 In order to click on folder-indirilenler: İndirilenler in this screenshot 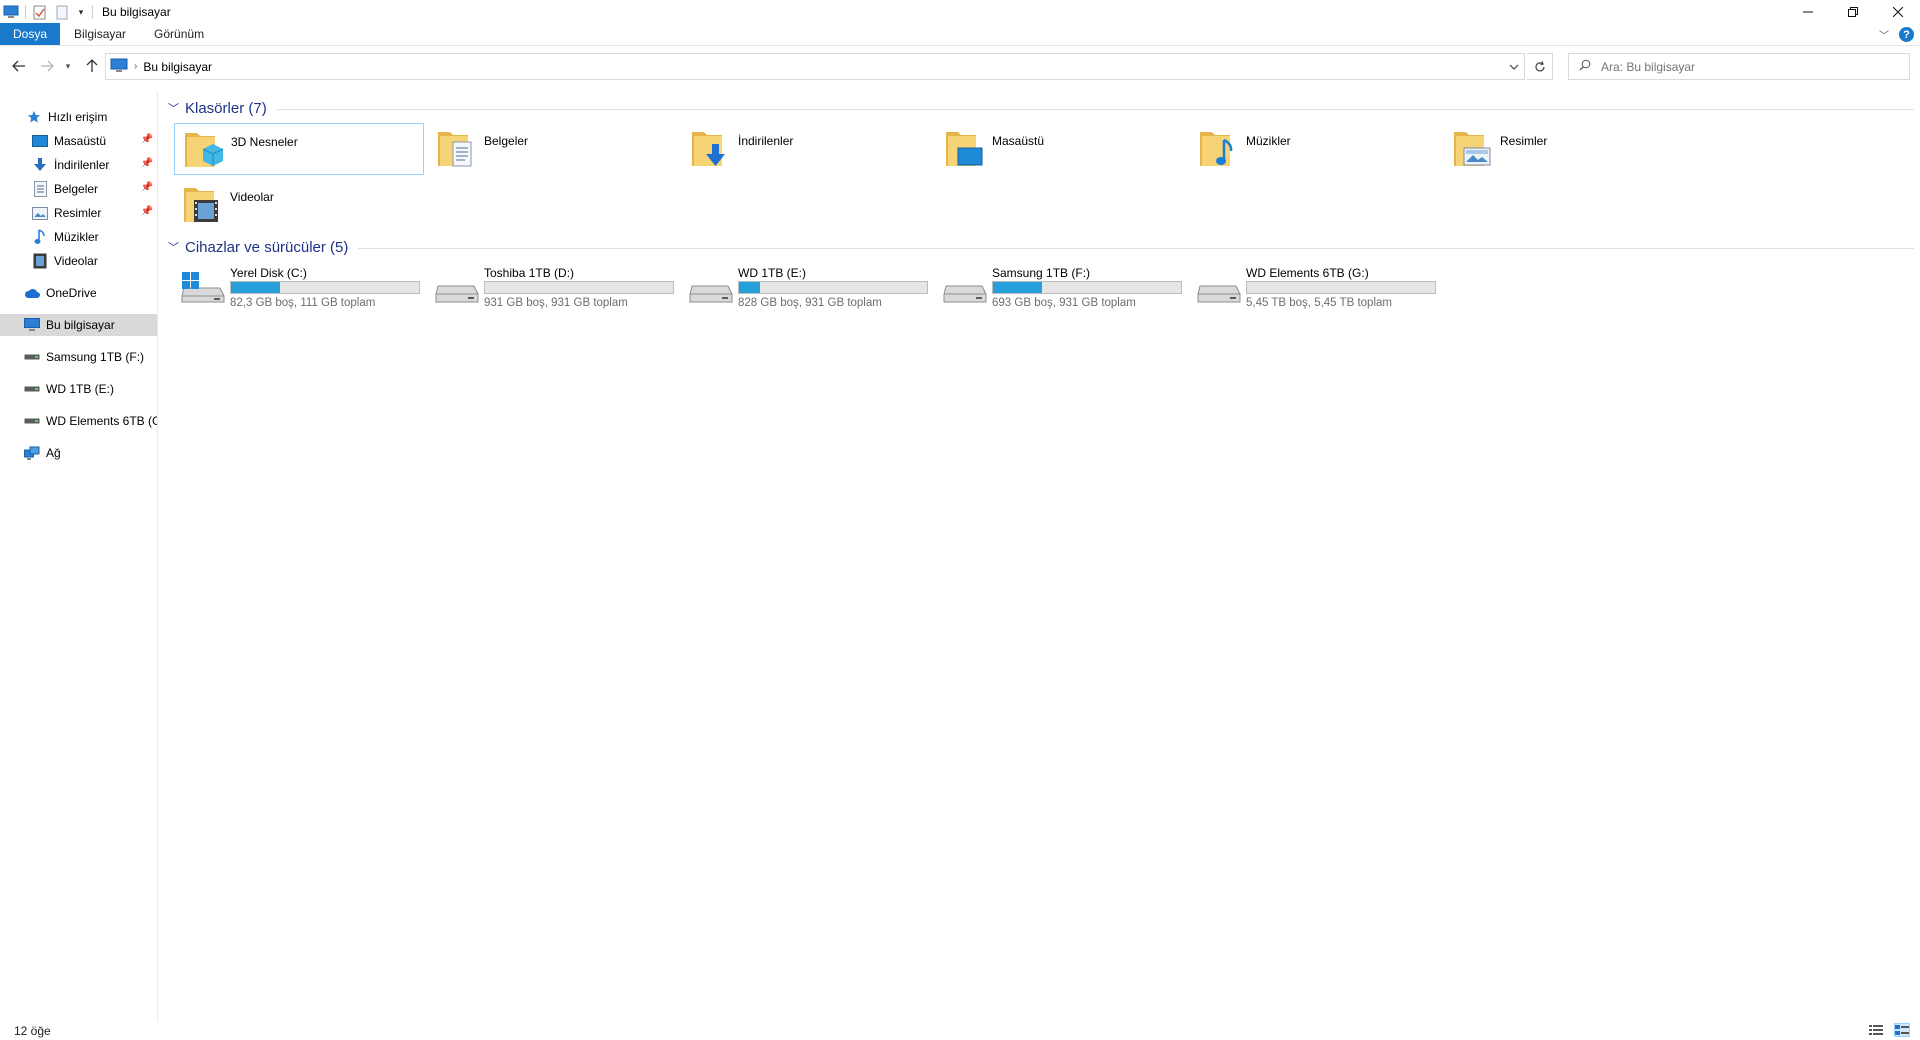, I will do `click(807, 149)`.